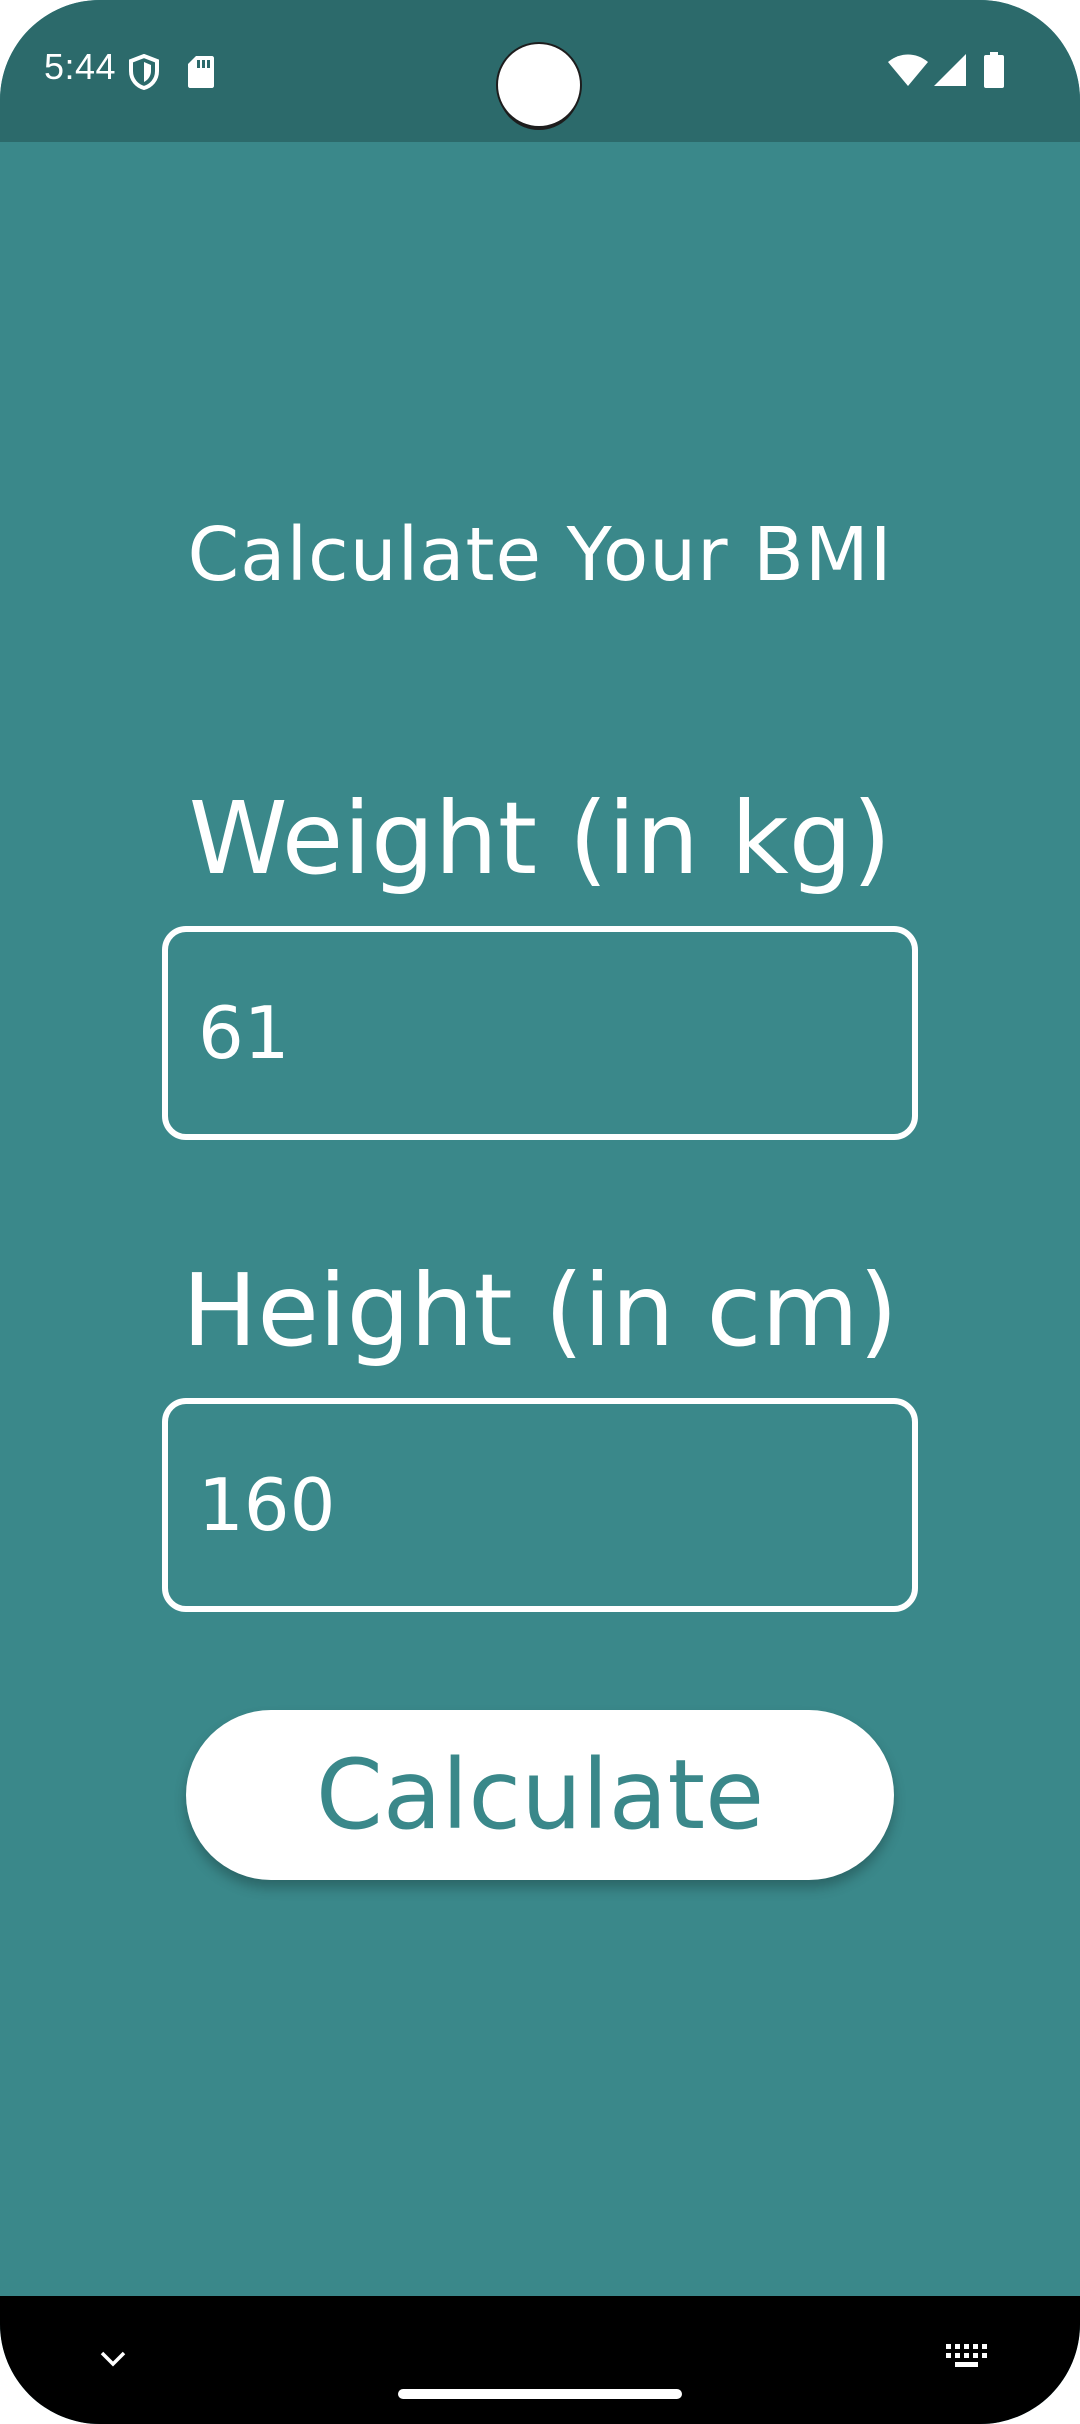  I want to click on height-input, so click(540, 1505).